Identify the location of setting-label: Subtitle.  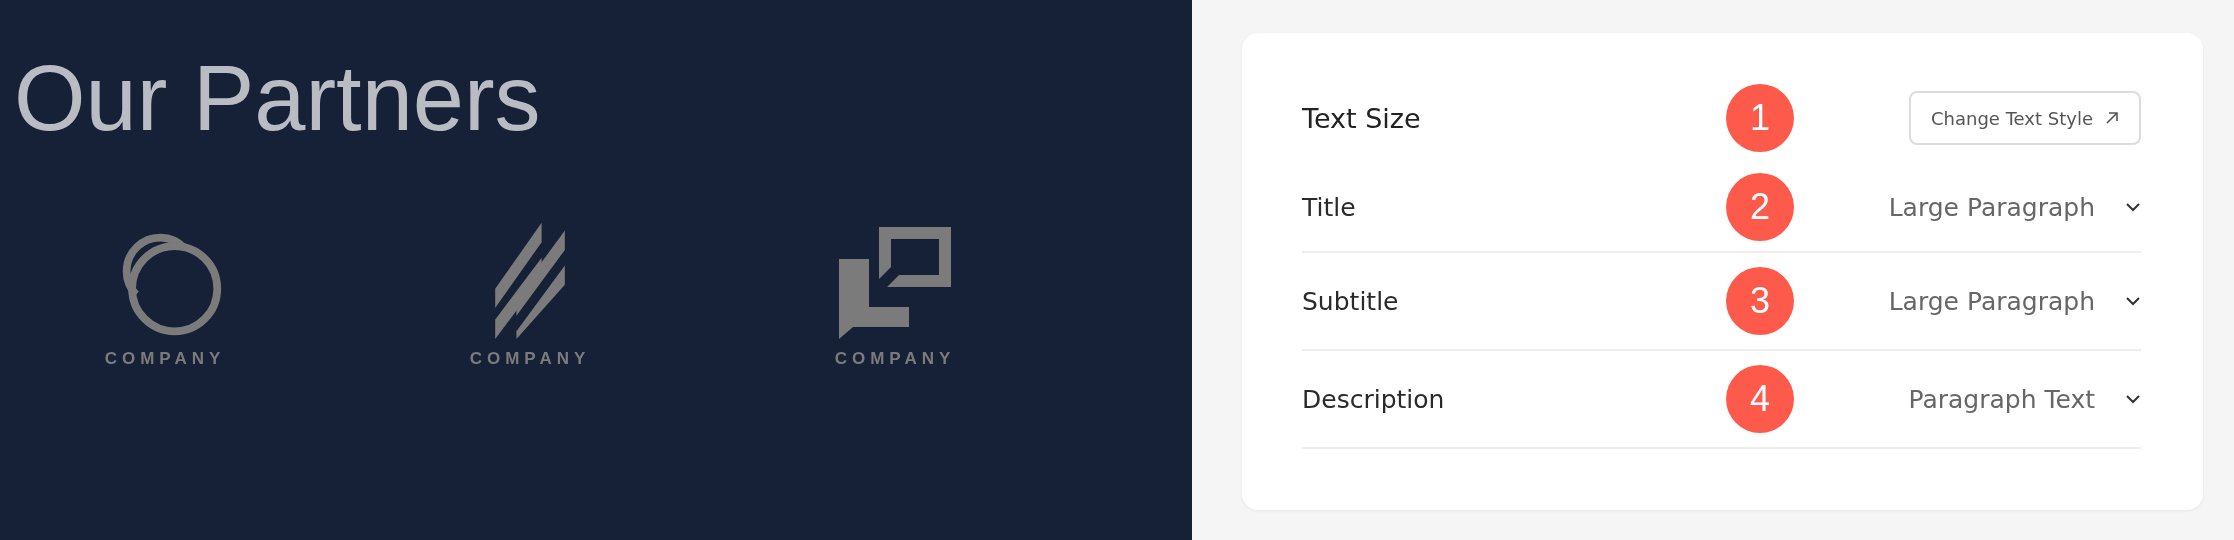
(1351, 301).